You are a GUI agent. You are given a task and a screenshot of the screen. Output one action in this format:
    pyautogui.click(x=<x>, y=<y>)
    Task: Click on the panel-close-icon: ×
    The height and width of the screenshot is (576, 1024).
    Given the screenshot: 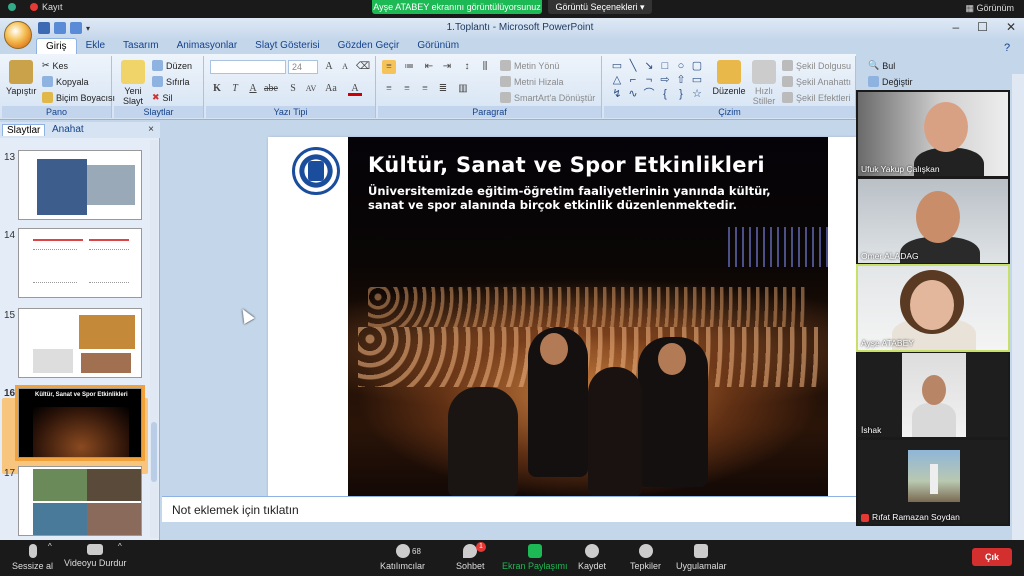 What is the action you would take?
    pyautogui.click(x=151, y=129)
    